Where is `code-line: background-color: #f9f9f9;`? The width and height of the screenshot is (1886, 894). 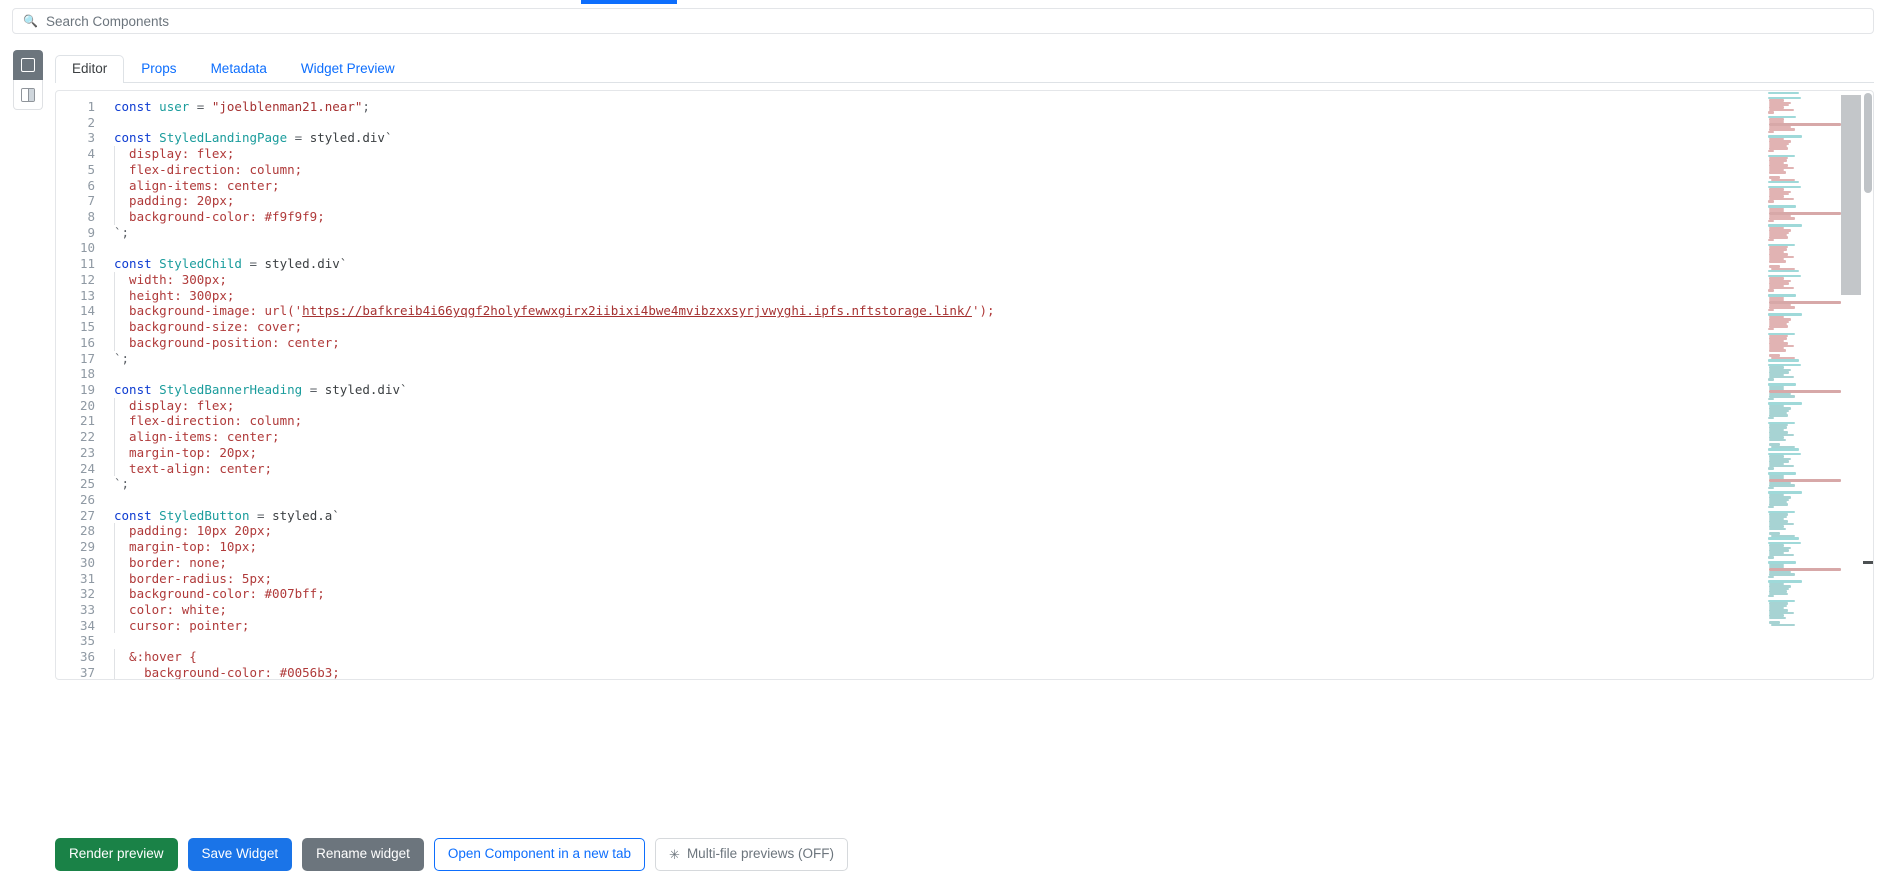
code-line: background-color: #f9f9f9; is located at coordinates (988, 217).